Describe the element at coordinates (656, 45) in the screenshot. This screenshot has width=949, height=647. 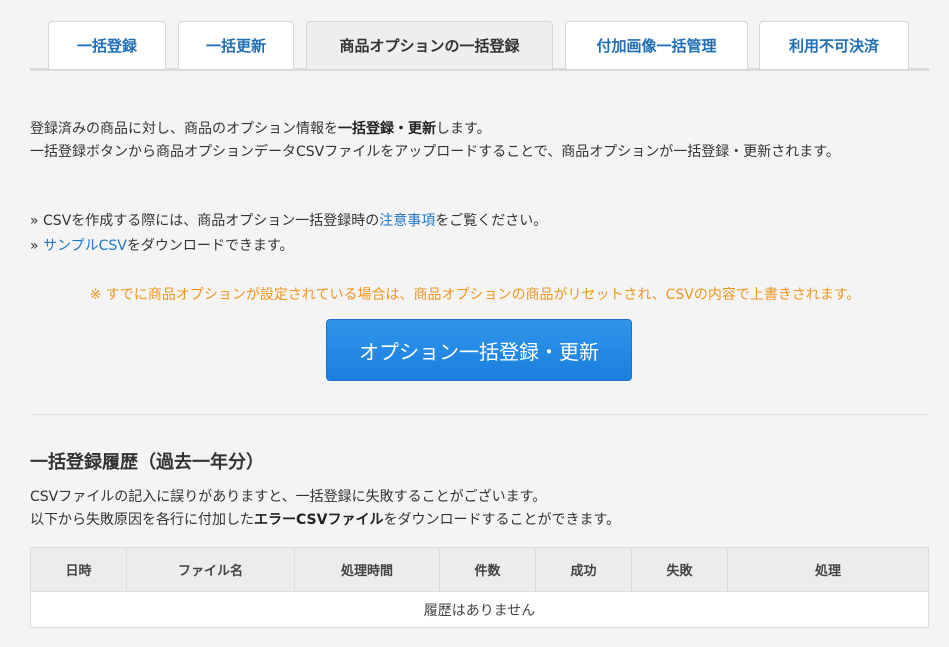
I see `tab-additional-images: 付加画像一括管理` at that location.